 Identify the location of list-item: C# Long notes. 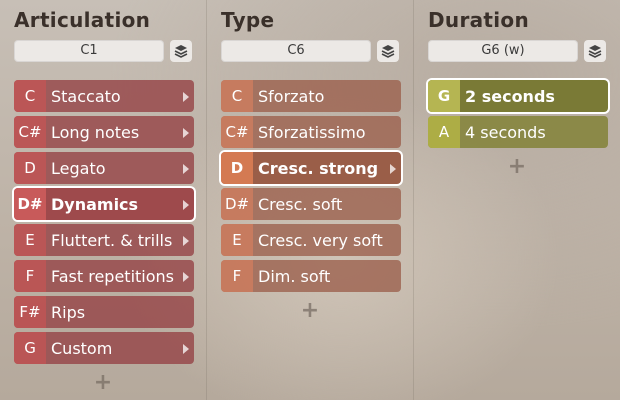
(104, 132).